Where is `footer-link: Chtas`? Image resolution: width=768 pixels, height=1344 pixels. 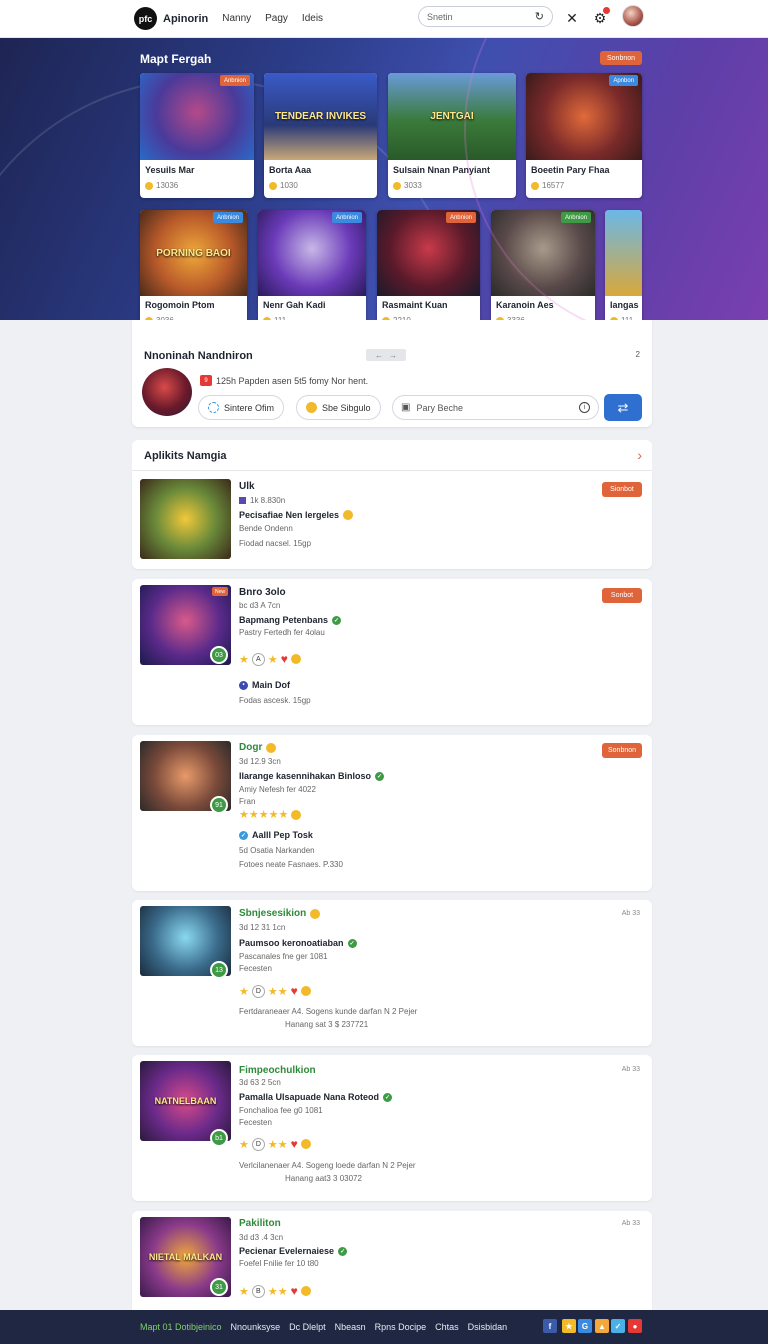
footer-link: Chtas is located at coordinates (447, 1327).